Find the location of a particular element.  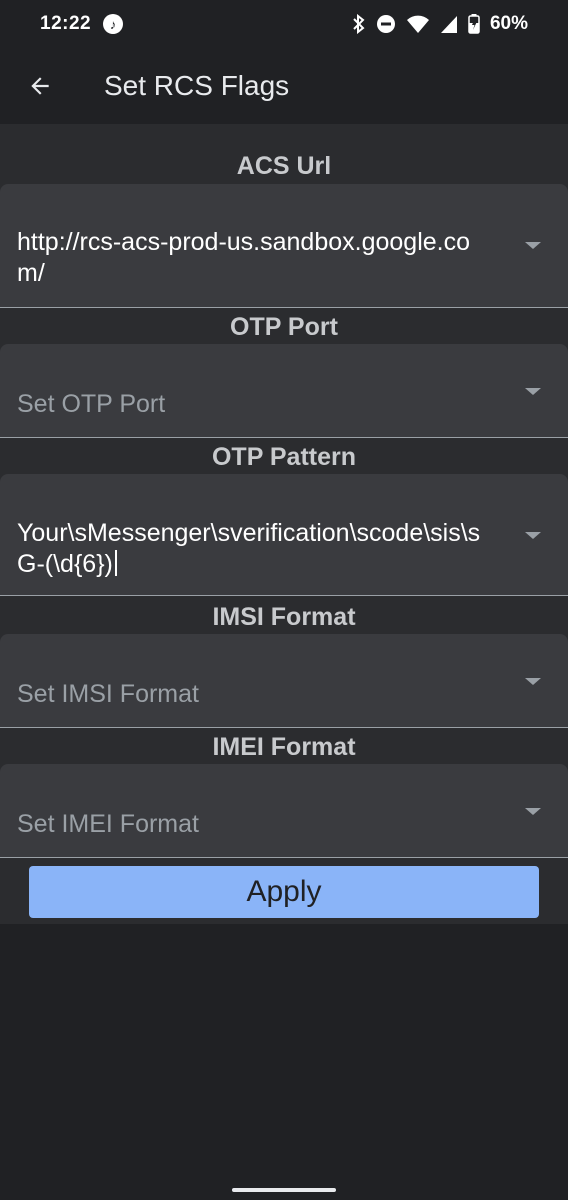

gesture-nav-handle is located at coordinates (284, 1190).